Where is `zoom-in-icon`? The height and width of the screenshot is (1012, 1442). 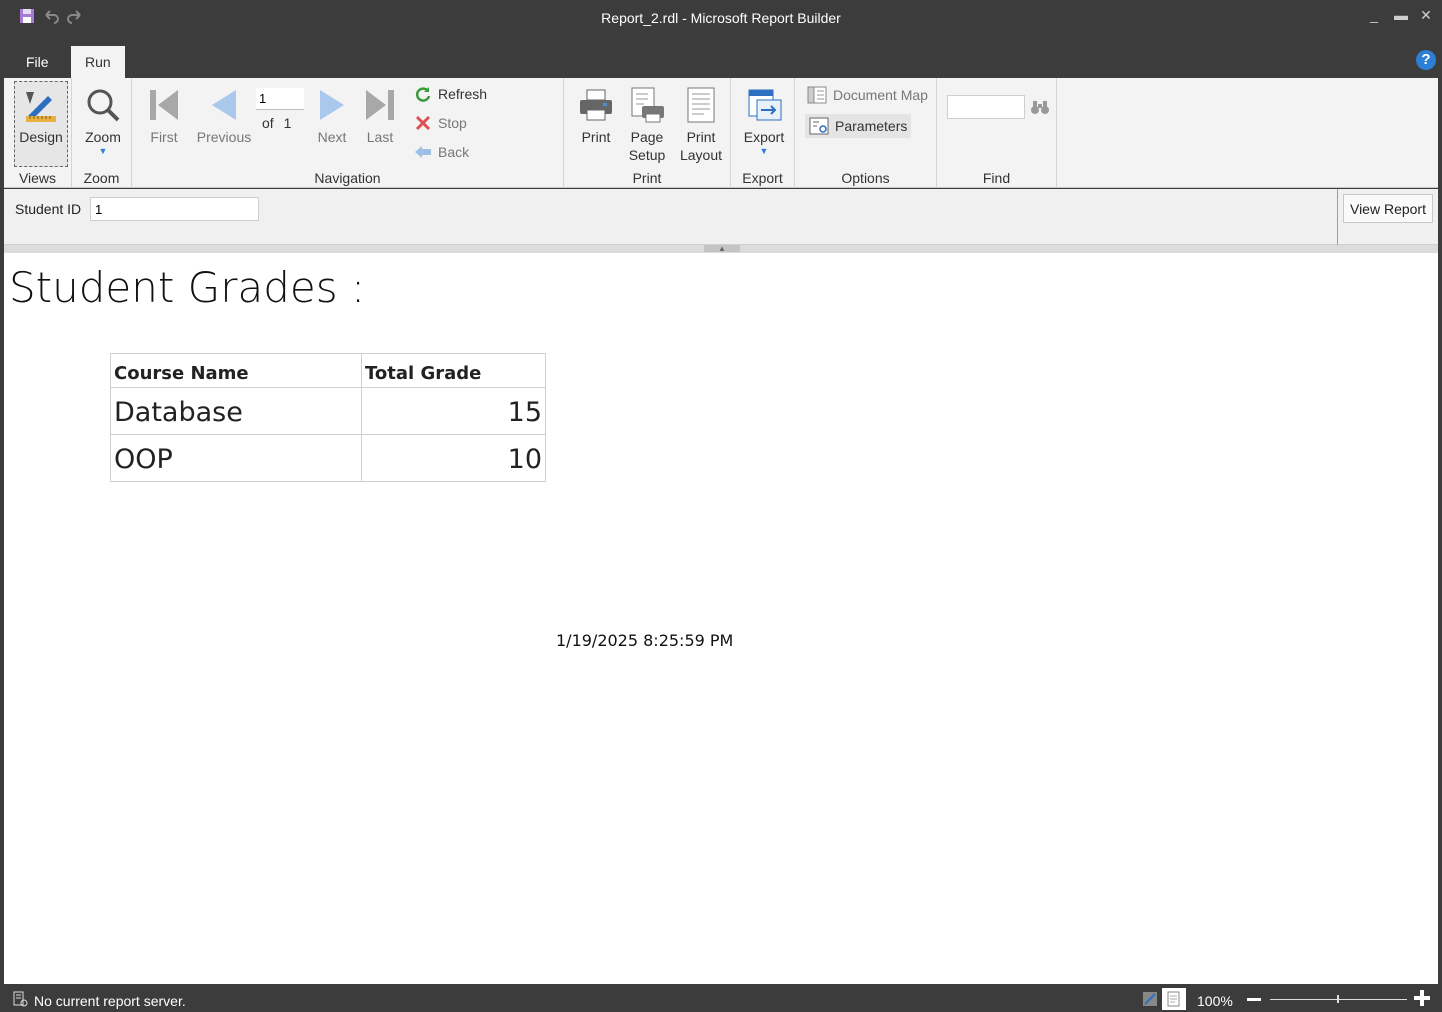
zoom-in-icon is located at coordinates (1422, 998).